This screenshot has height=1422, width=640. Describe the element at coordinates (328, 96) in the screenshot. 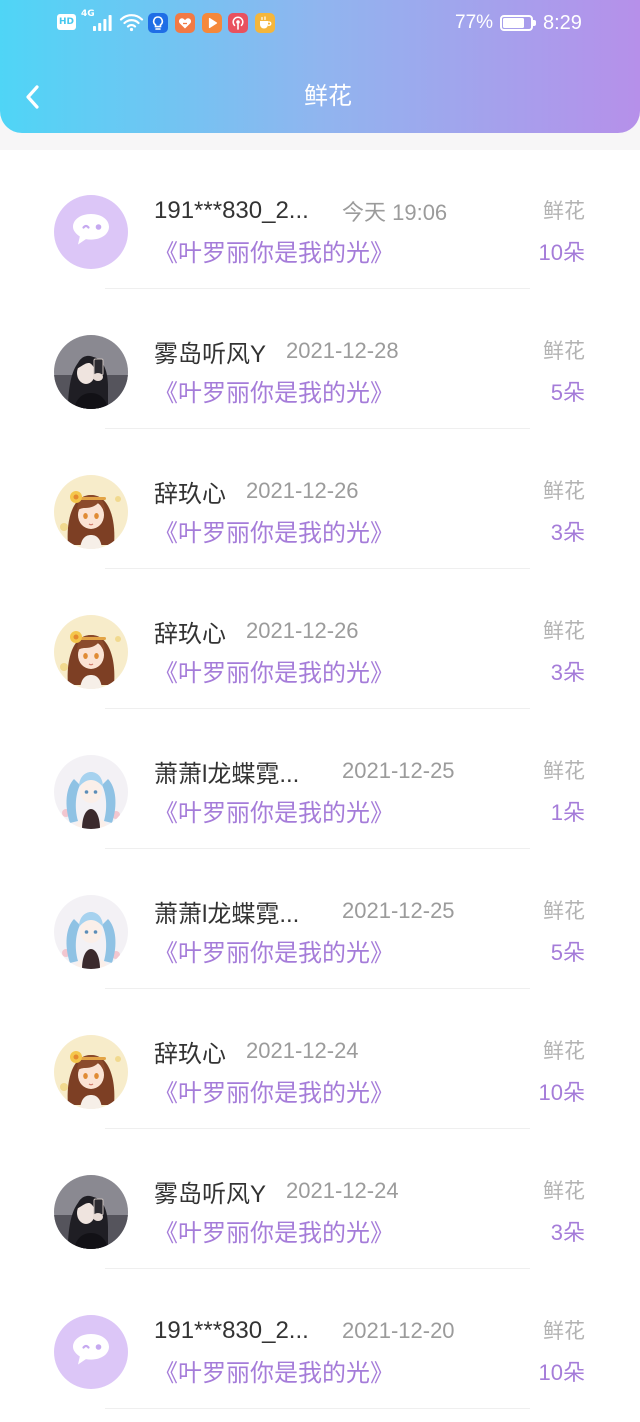

I see `page-title: 鲜花` at that location.